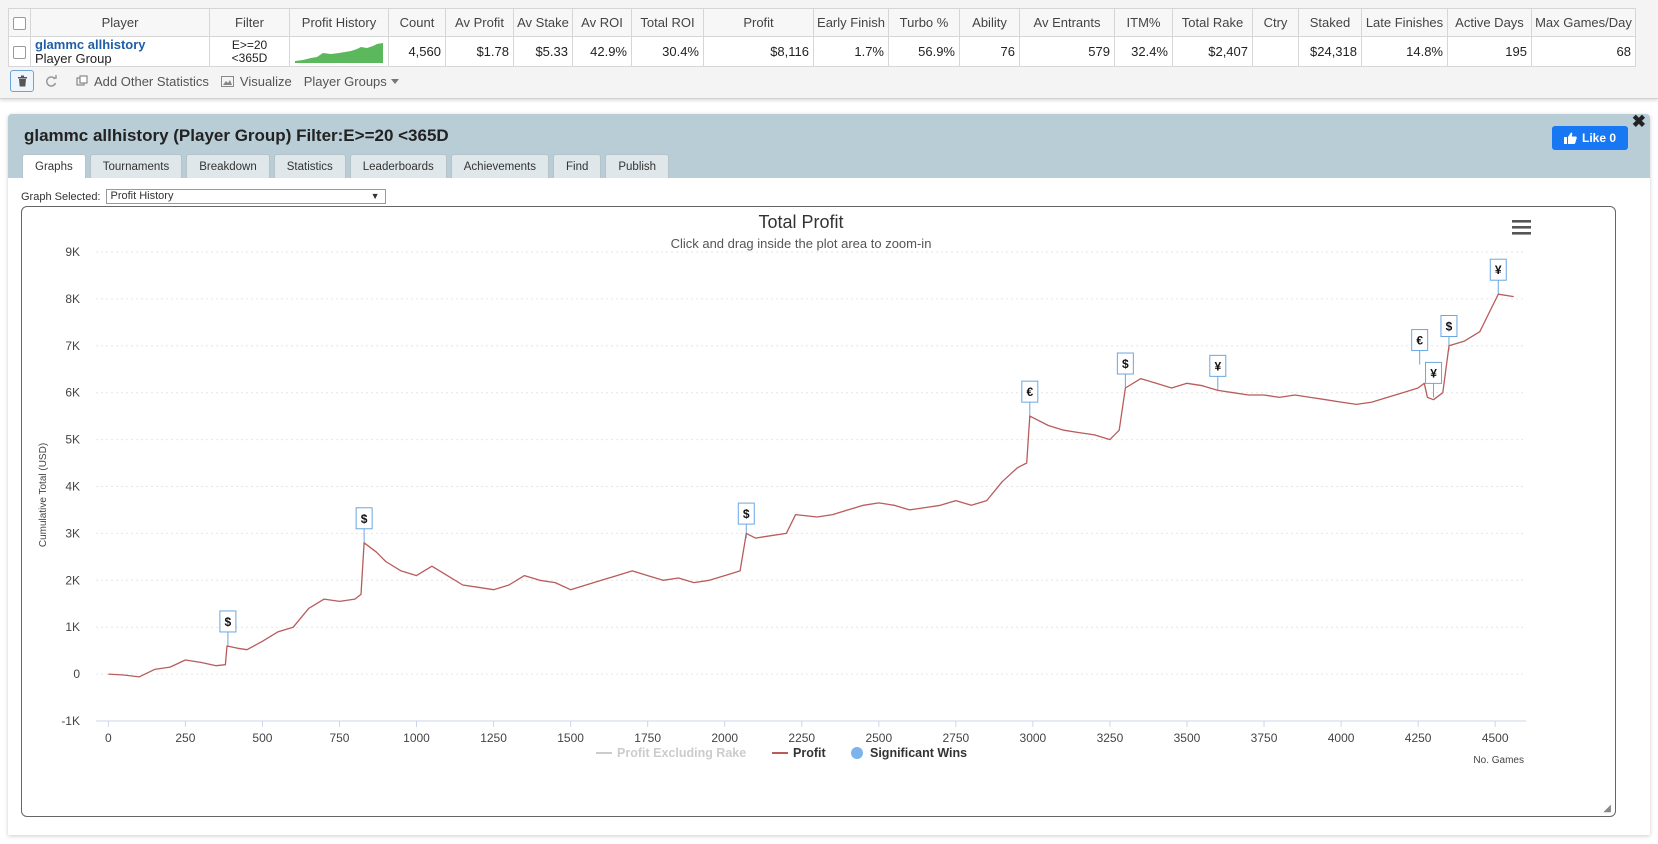  I want to click on y-tick-label: 3K, so click(72, 533).